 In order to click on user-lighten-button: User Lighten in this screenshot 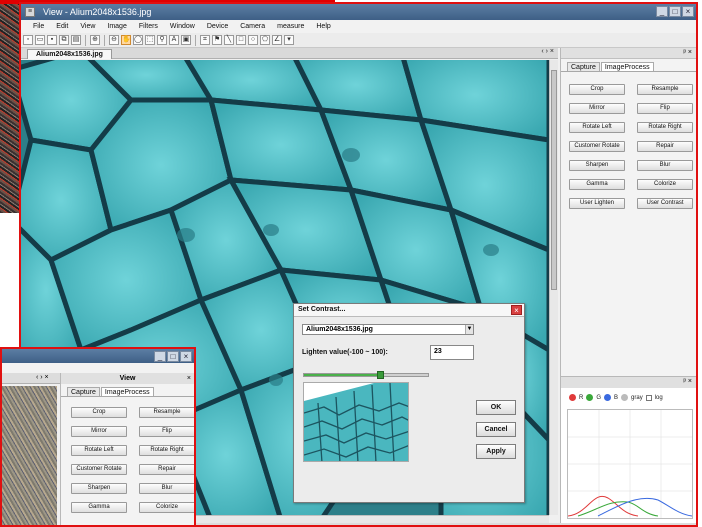, I will do `click(597, 203)`.